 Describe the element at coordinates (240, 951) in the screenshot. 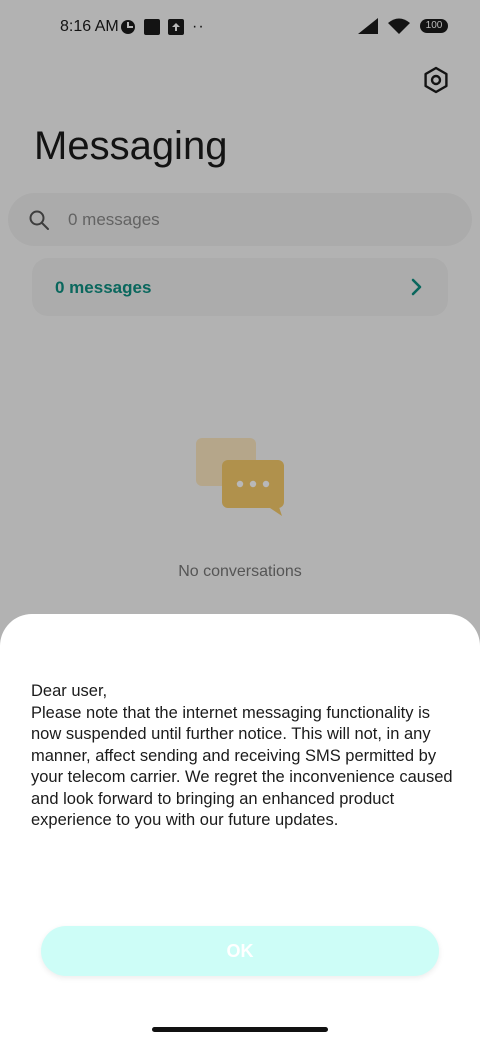

I see `ok-button: OK` at that location.